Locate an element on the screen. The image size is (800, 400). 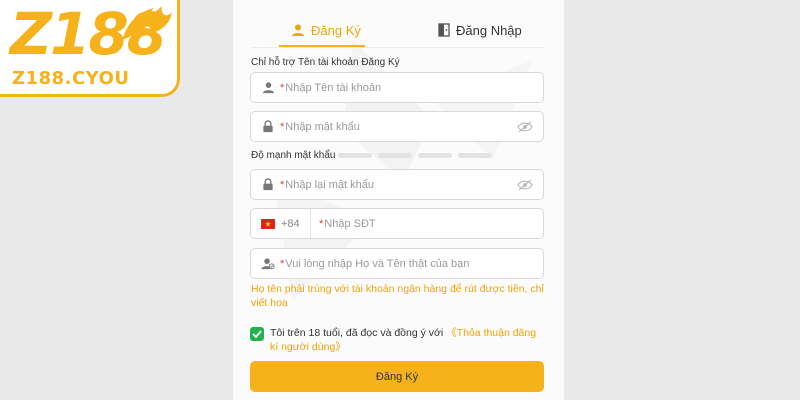
terms-checkbox is located at coordinates (257, 334).